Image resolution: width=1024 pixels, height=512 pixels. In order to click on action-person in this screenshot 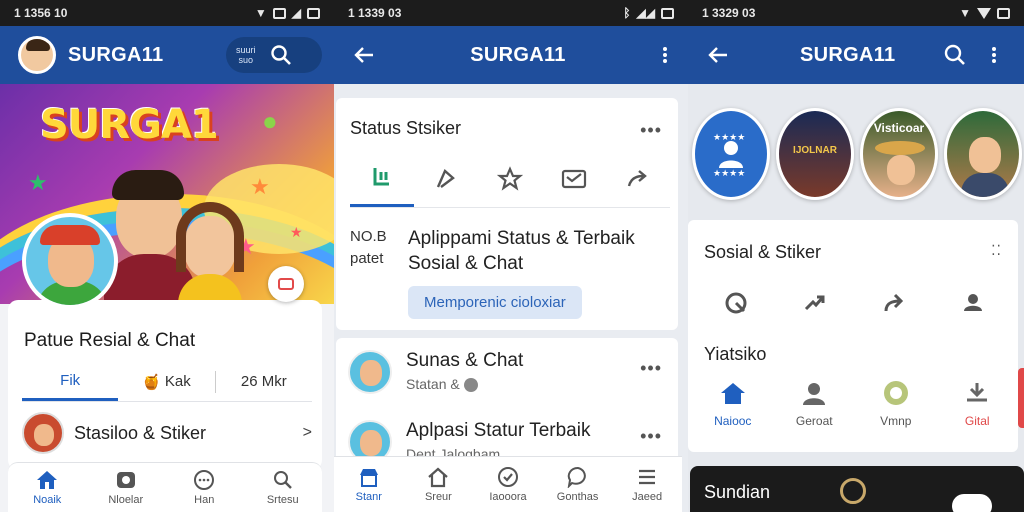, I will do `click(972, 303)`.